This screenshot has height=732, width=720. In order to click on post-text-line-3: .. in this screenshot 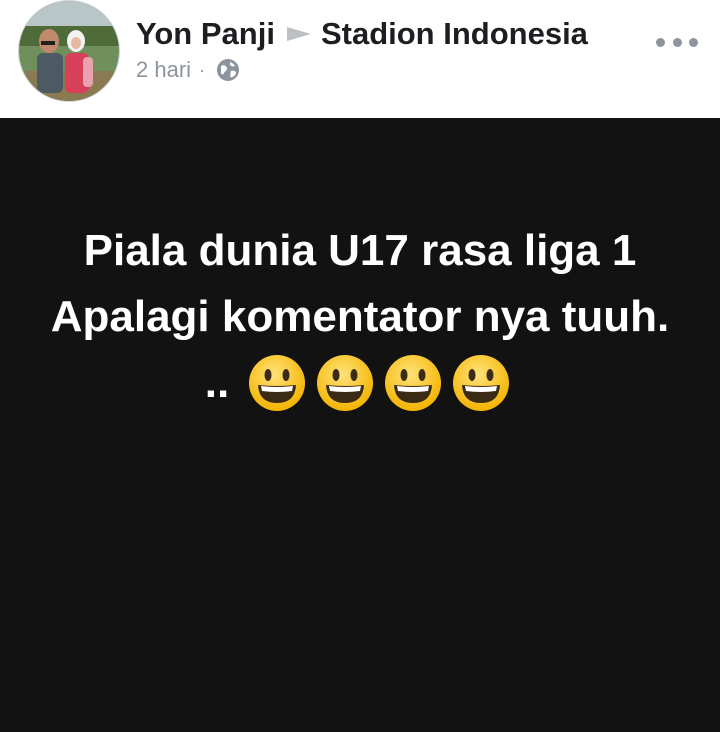, I will do `click(360, 383)`.